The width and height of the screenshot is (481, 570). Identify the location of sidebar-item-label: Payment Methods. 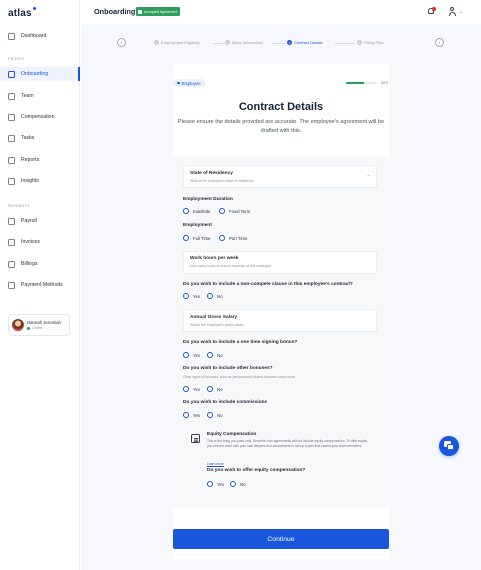
(42, 285).